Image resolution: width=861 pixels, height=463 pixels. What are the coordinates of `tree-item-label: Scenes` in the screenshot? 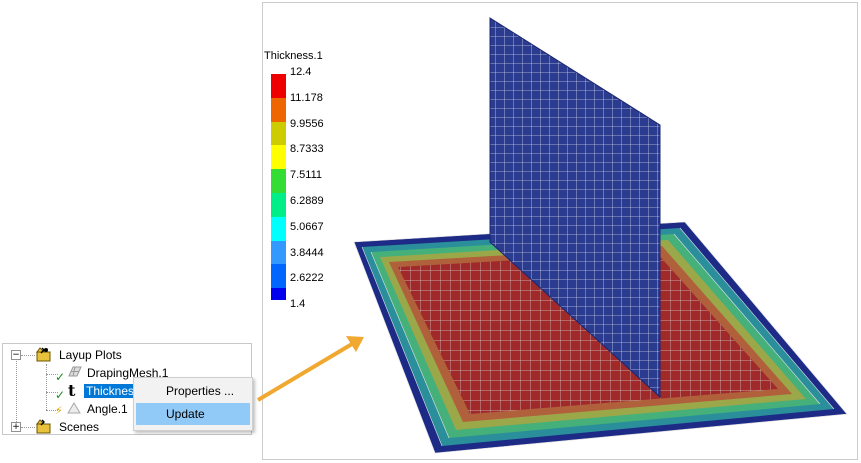 It's located at (79, 427).